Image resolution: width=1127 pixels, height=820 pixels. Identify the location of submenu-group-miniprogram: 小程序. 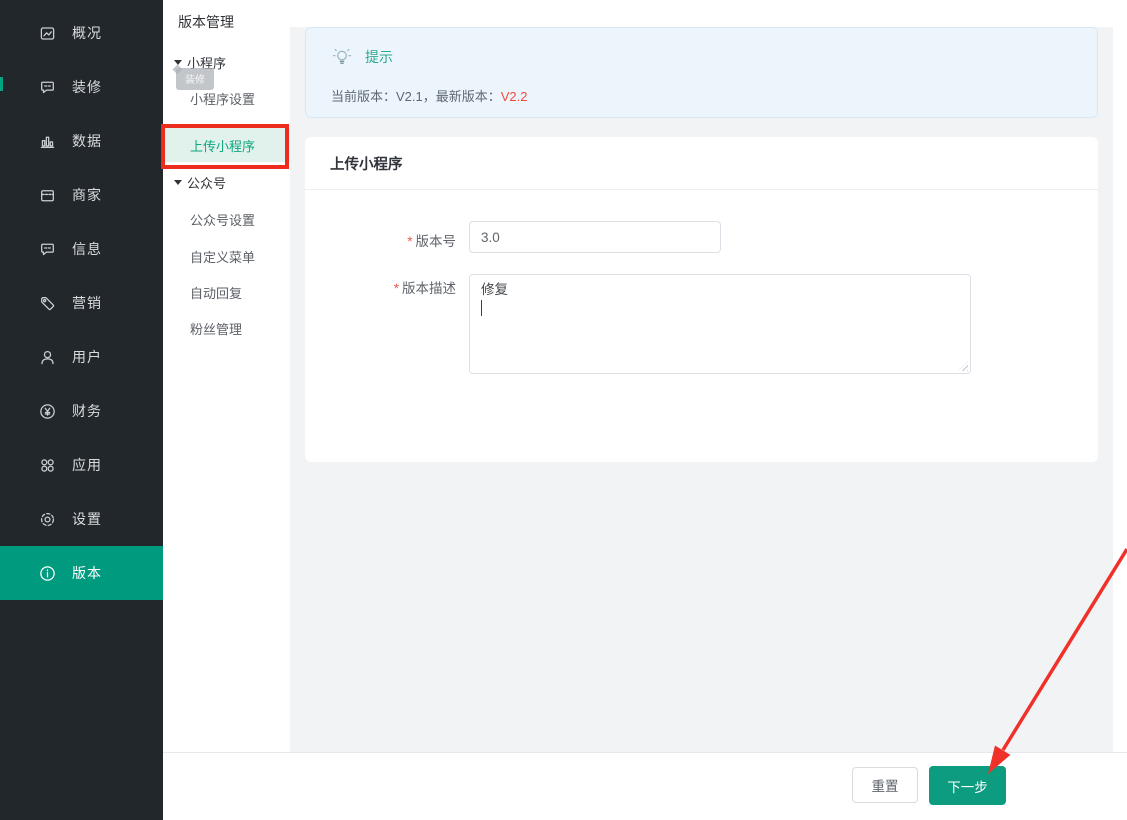
(226, 62).